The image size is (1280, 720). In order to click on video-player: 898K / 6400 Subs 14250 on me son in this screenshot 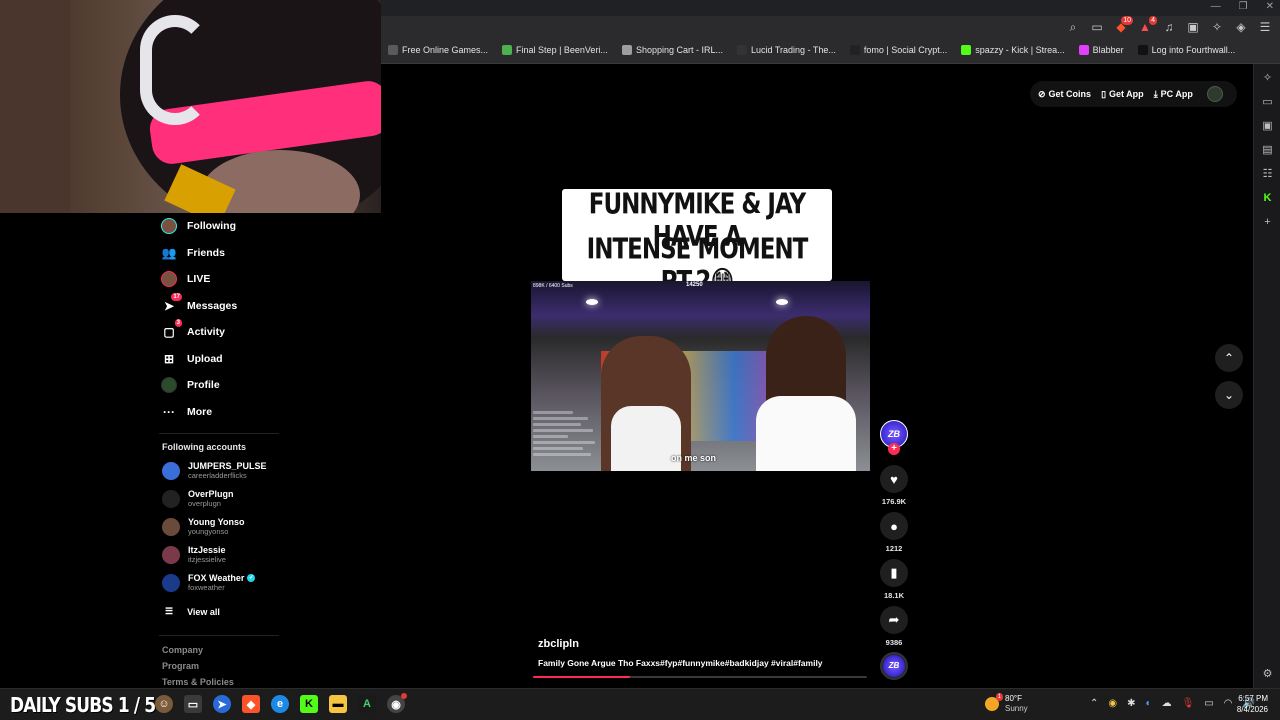, I will do `click(700, 376)`.